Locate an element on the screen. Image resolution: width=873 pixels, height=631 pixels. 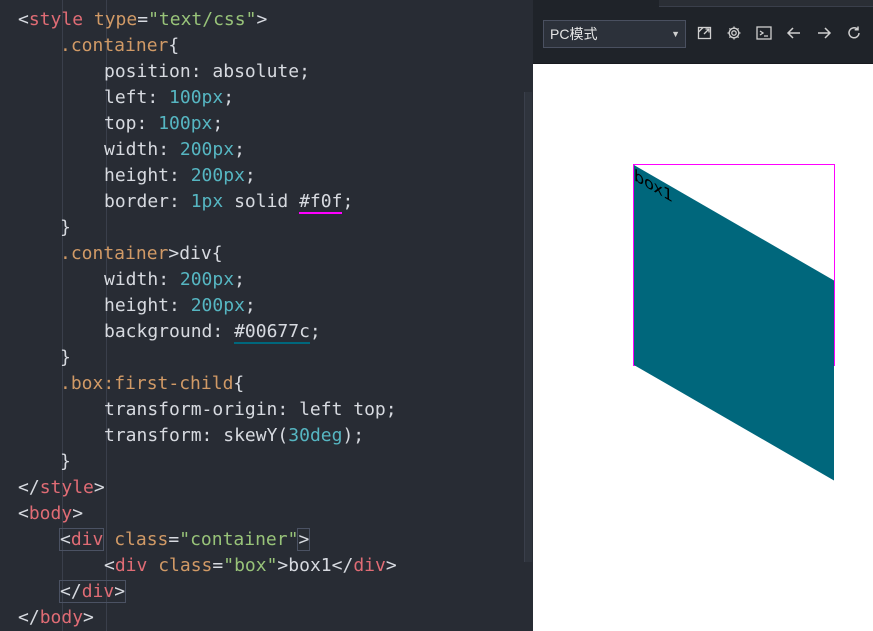
code-line-12: height: 200px; is located at coordinates (180, 306).